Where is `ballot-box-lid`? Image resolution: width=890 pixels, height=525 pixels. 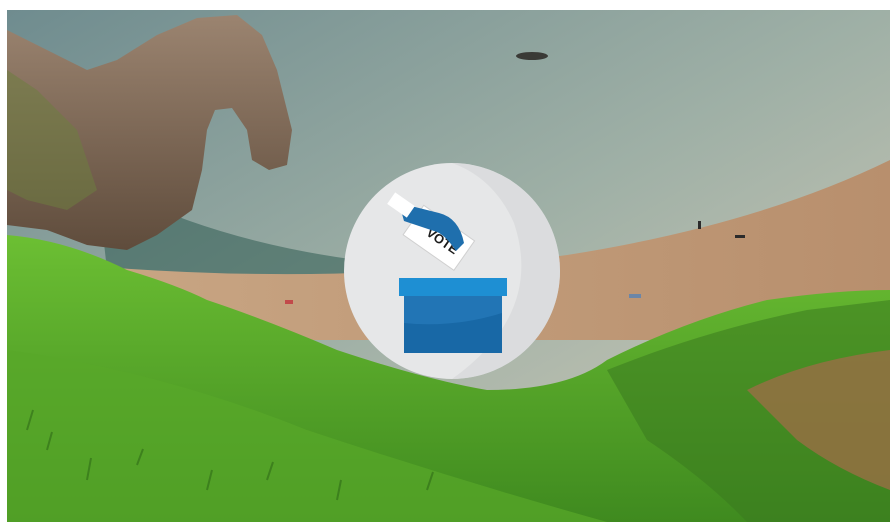 ballot-box-lid is located at coordinates (453, 287).